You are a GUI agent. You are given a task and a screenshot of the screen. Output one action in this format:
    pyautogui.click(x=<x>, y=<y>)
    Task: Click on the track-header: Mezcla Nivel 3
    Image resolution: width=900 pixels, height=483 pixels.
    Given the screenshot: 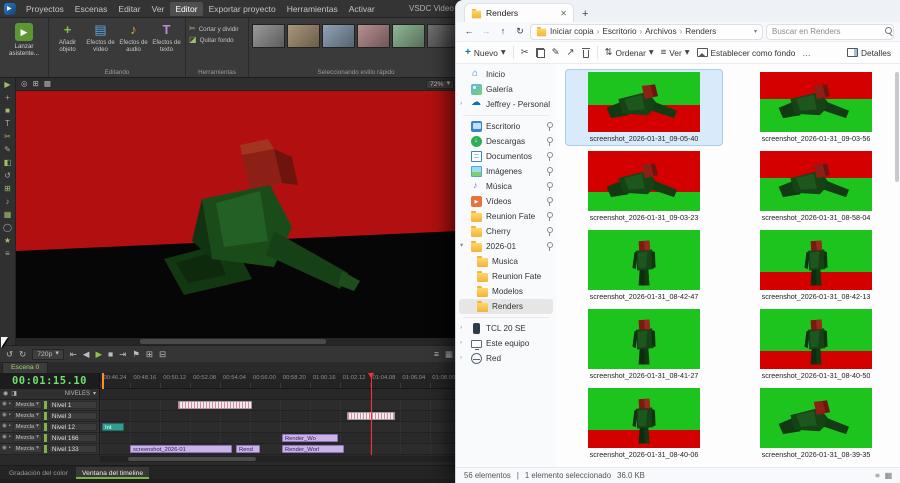 What is the action you would take?
    pyautogui.click(x=50, y=416)
    